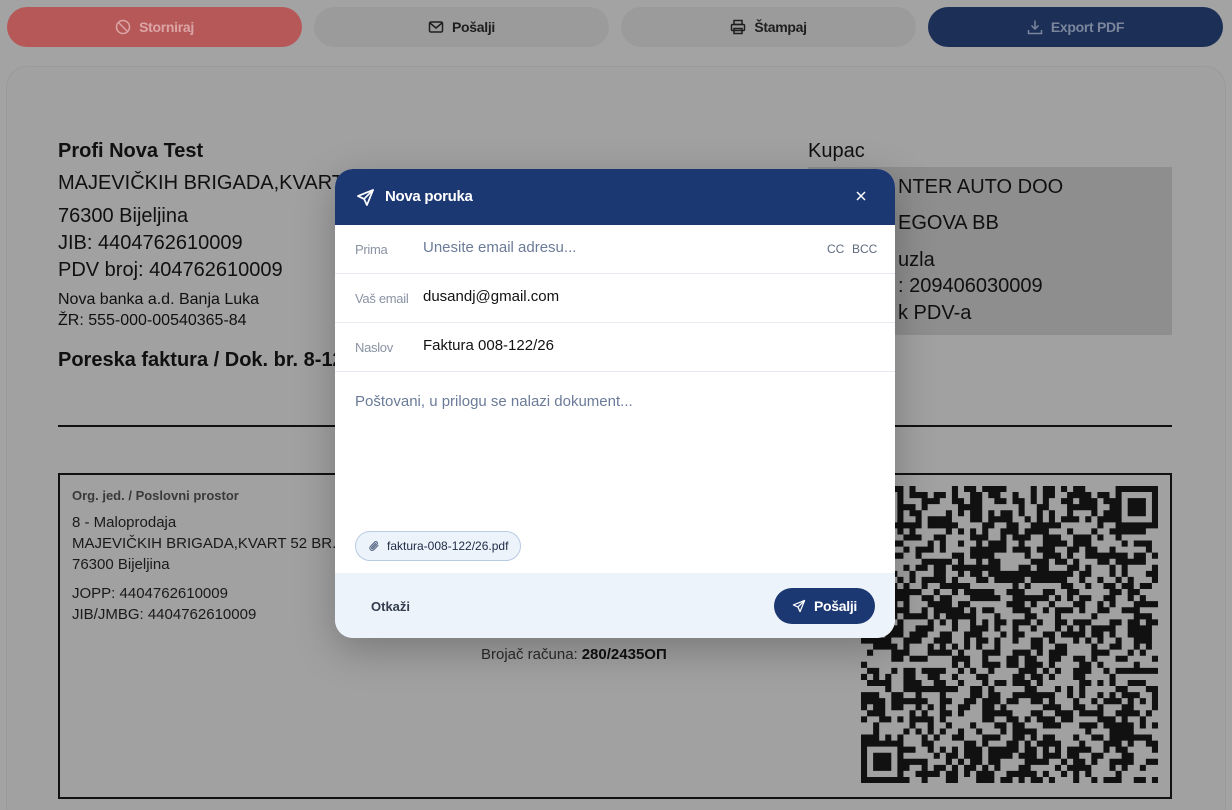 The width and height of the screenshot is (1232, 810). What do you see at coordinates (166, 27) in the screenshot?
I see `storniraj-label: Storniraj` at bounding box center [166, 27].